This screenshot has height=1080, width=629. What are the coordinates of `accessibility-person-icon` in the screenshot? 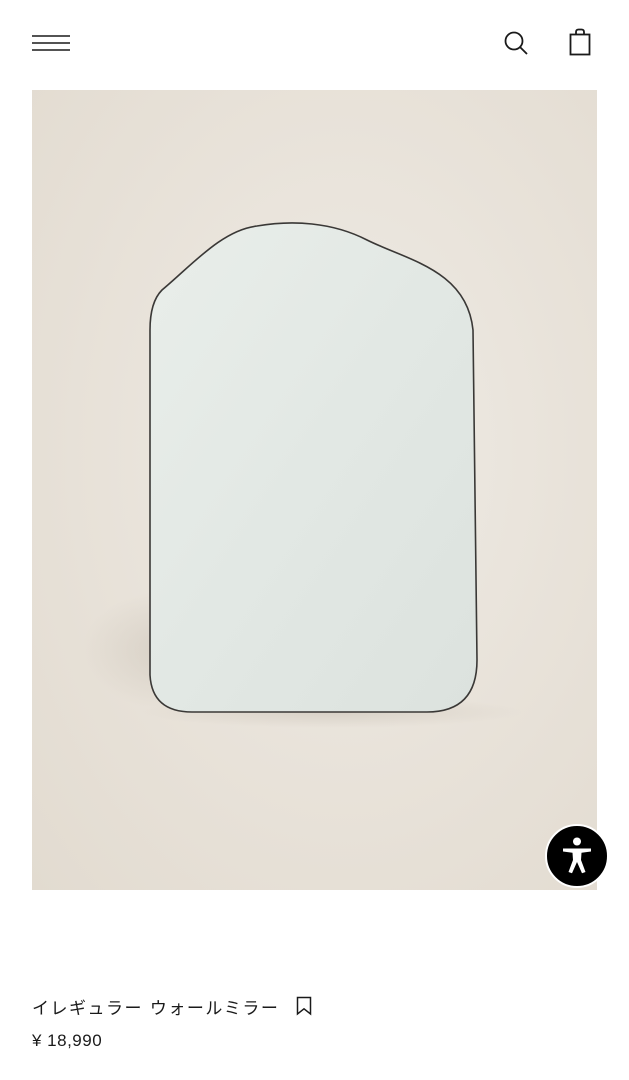 It's located at (577, 855).